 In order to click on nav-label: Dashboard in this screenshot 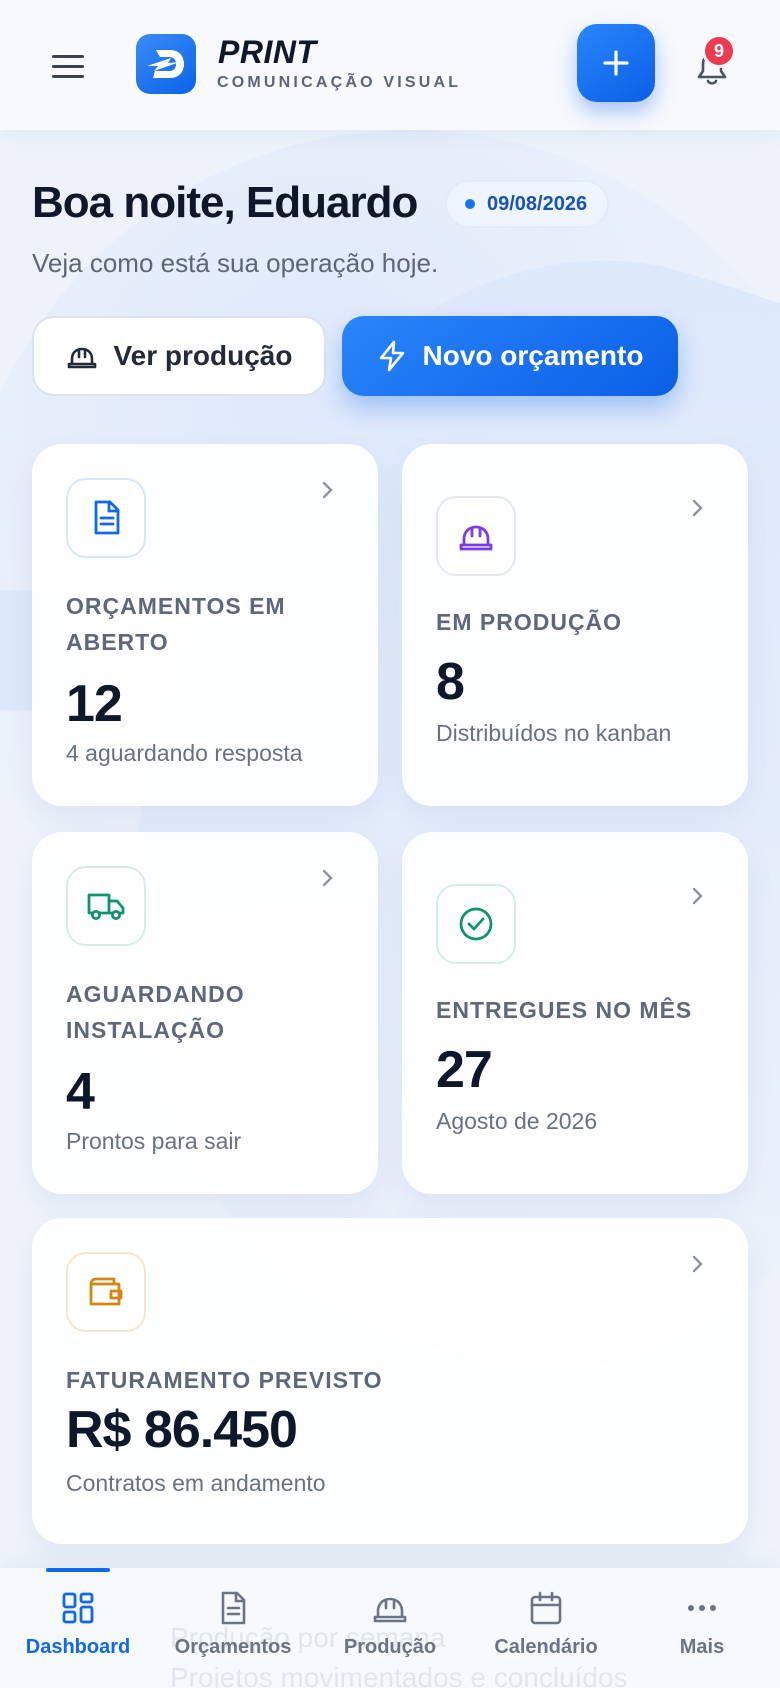, I will do `click(78, 1647)`.